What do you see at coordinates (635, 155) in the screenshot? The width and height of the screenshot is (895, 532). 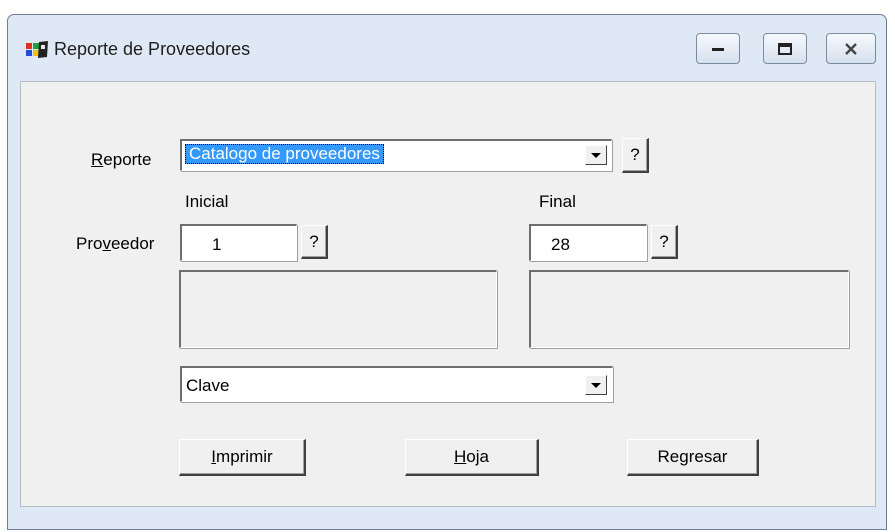 I see `reporte-help-button: ?` at bounding box center [635, 155].